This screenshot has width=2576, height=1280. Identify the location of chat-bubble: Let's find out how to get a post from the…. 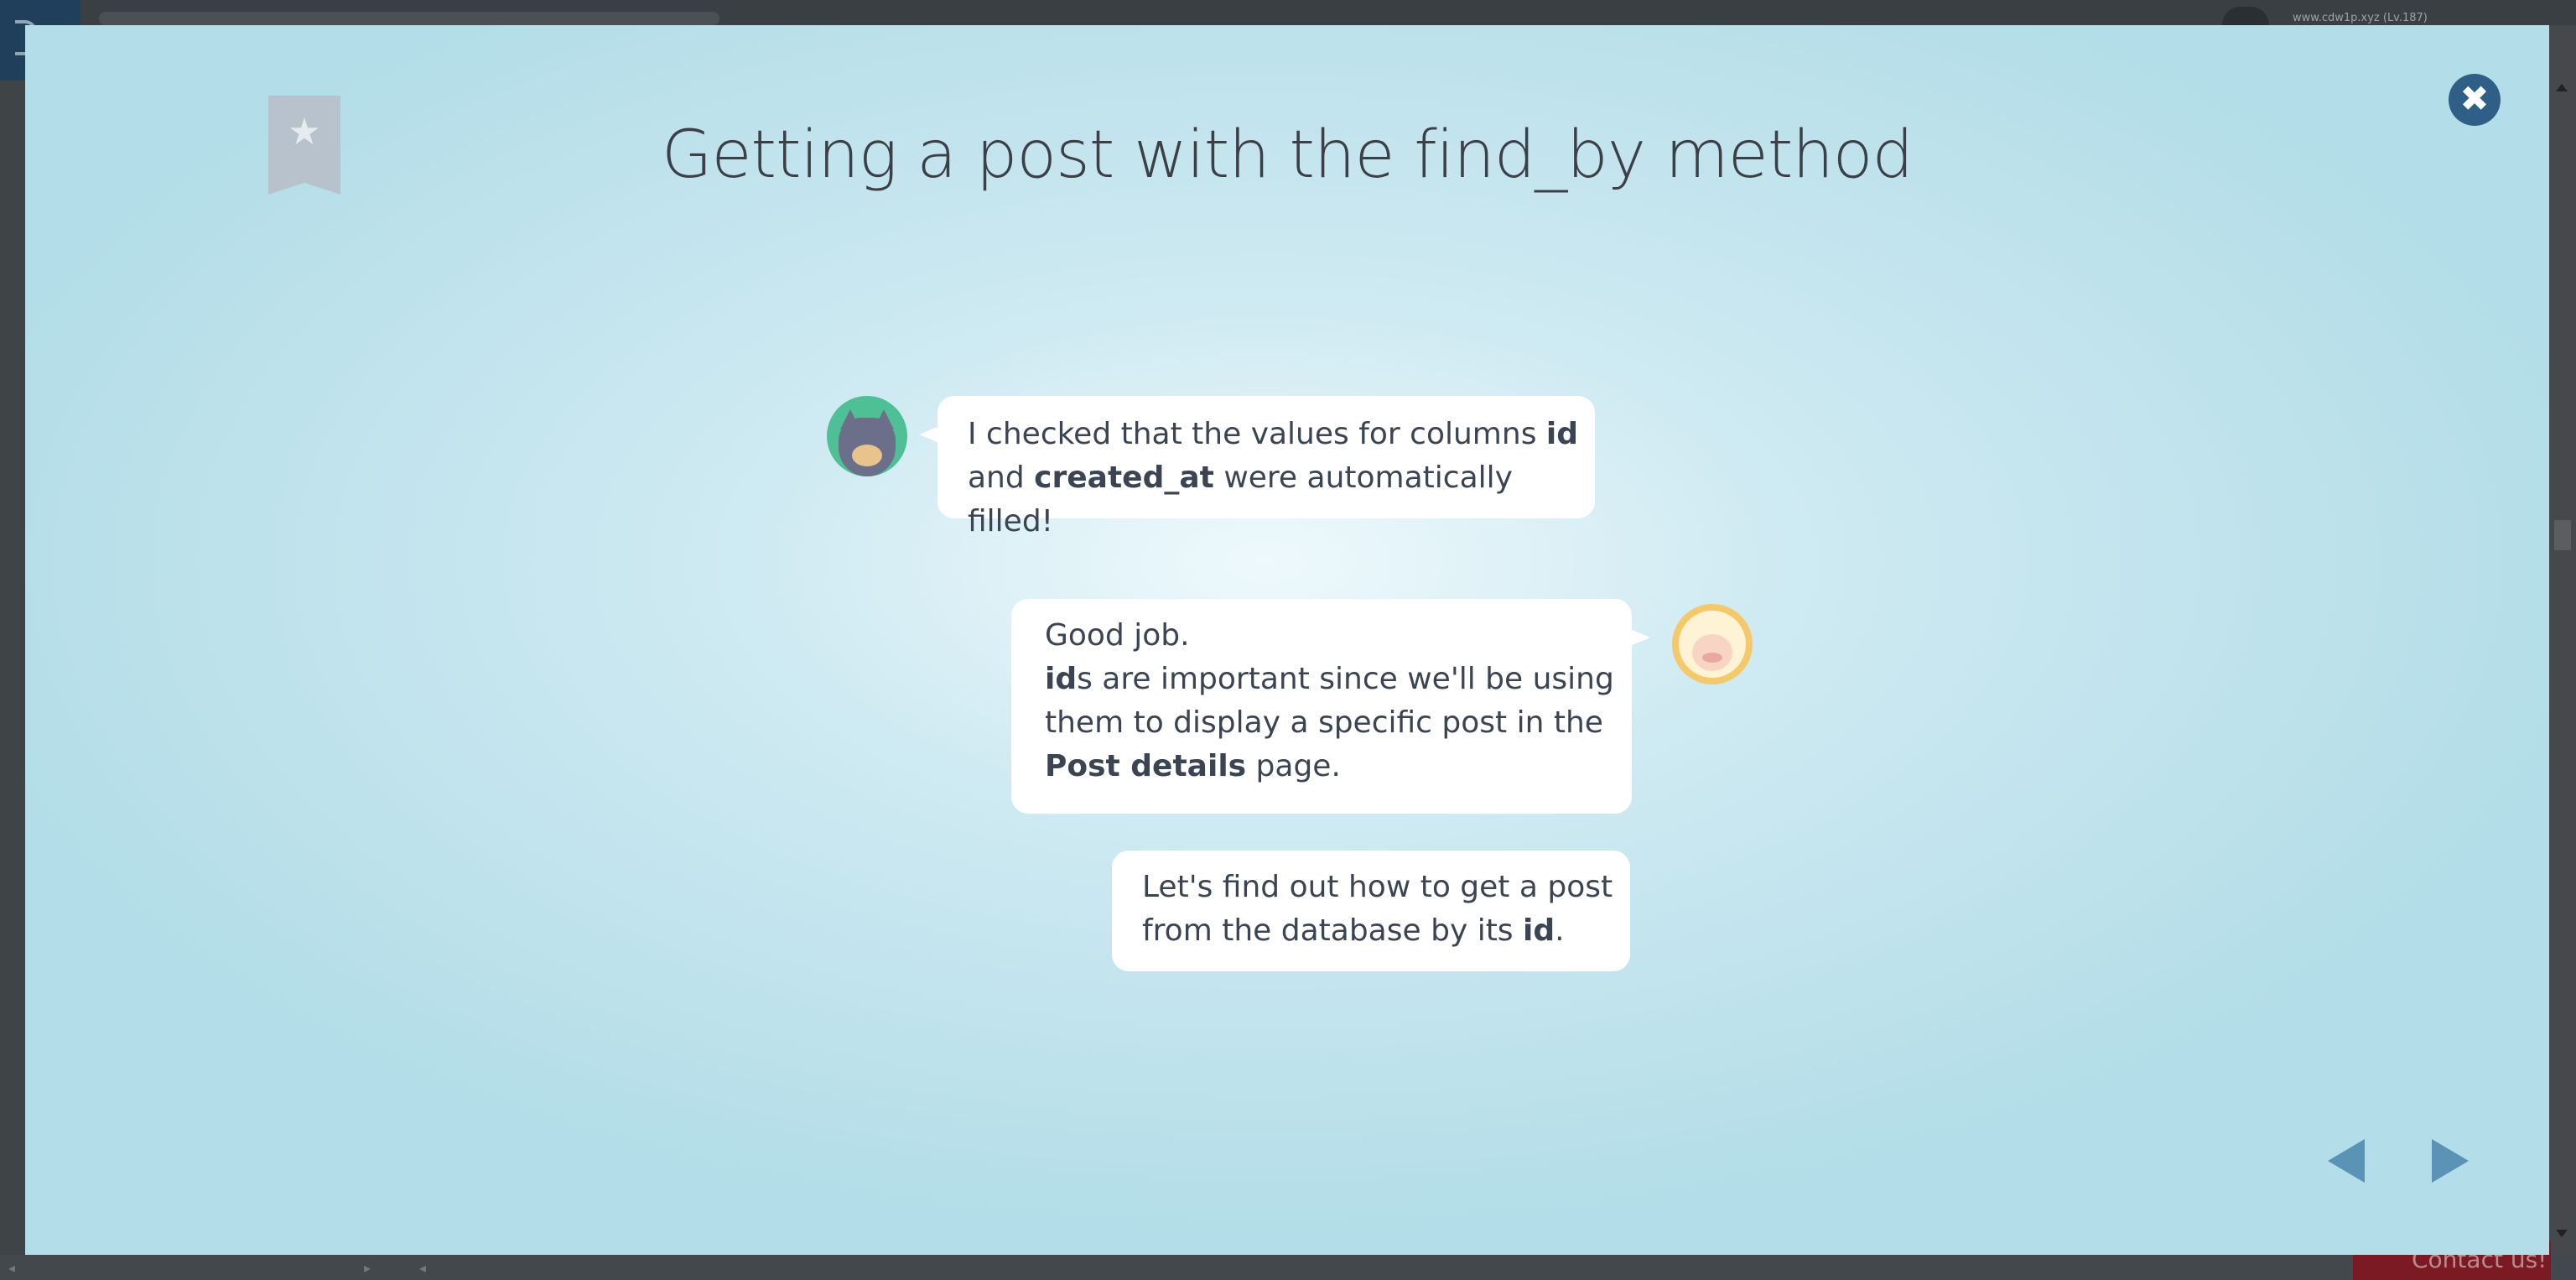
(1371, 911).